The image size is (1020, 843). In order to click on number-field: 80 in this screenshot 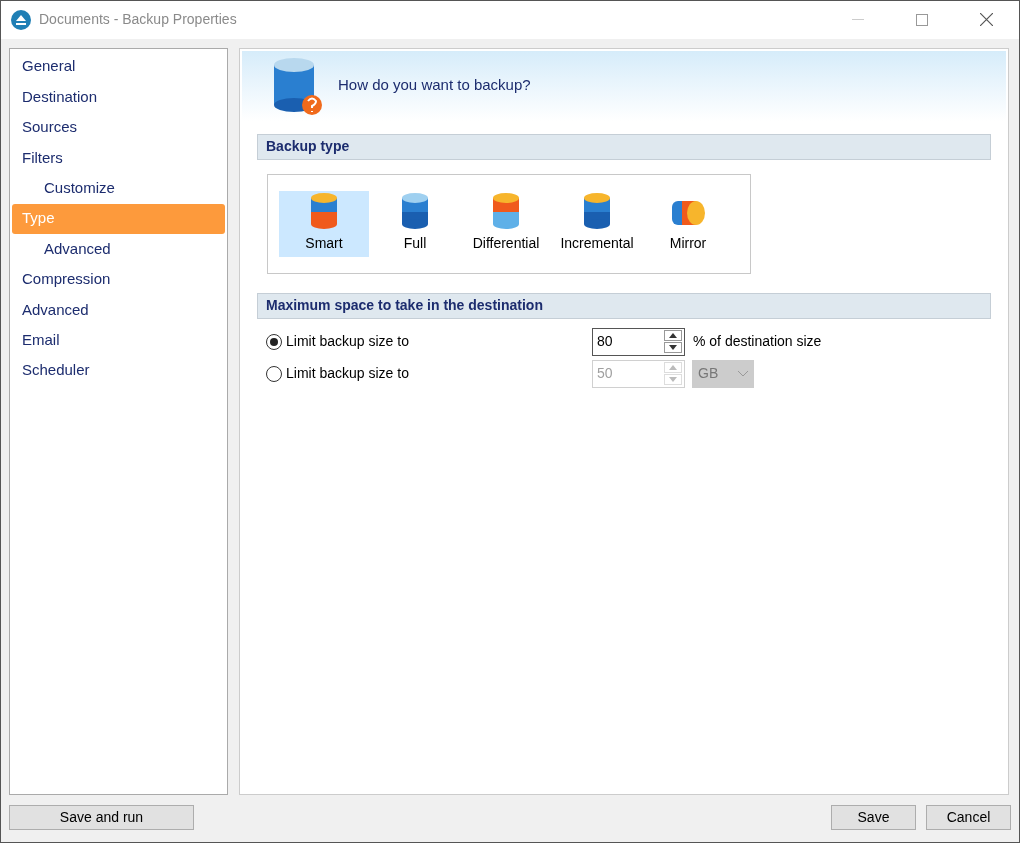, I will do `click(638, 341)`.